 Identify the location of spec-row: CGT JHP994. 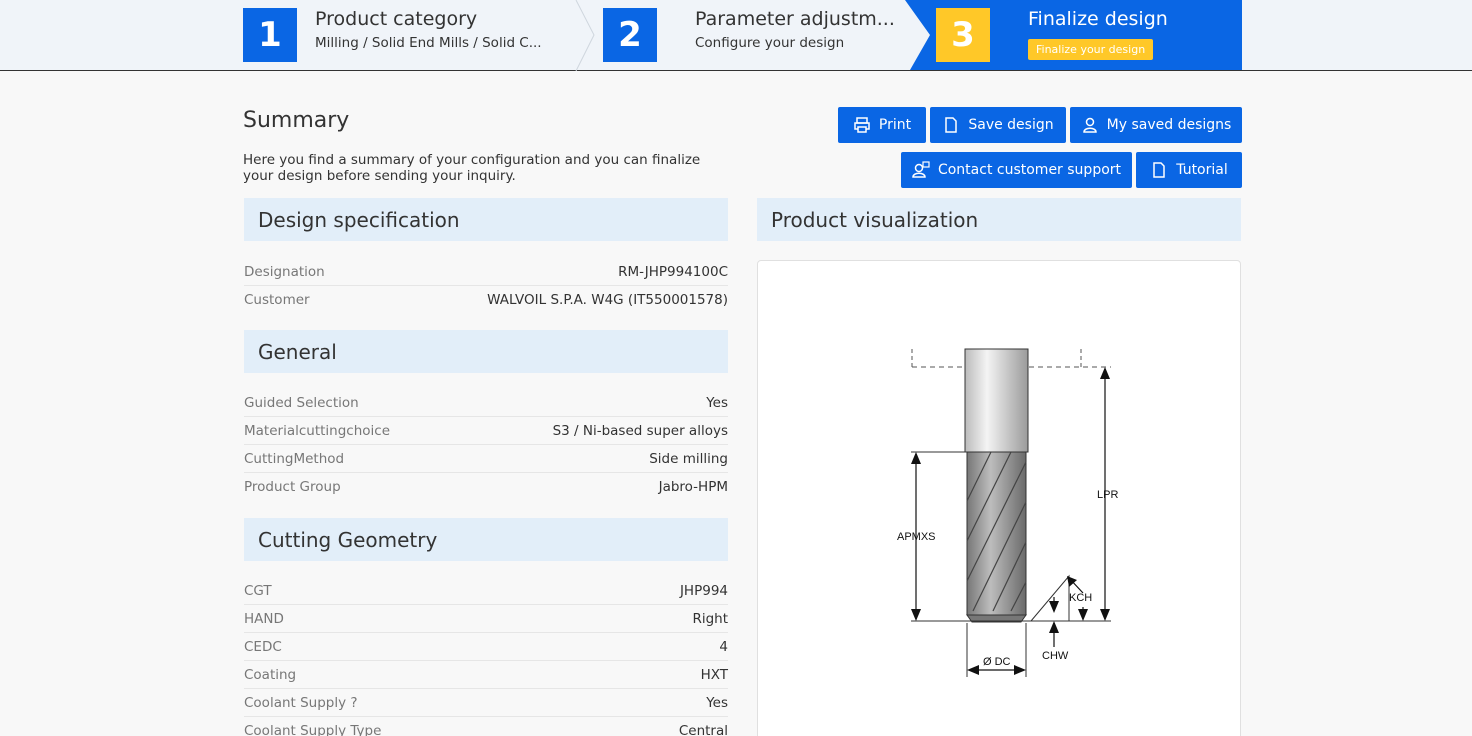
(486, 591).